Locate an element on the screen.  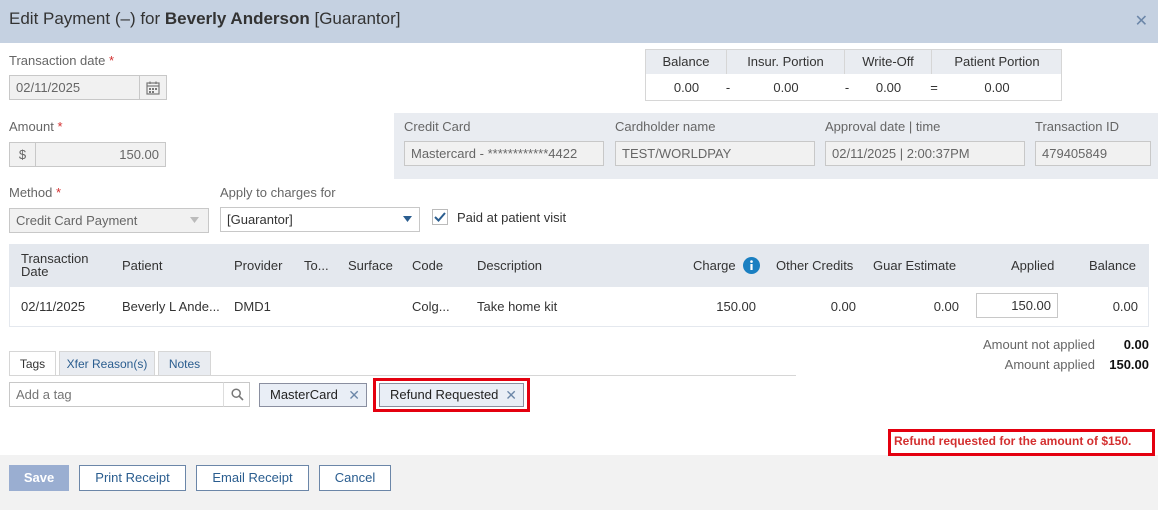
amount-label: Amount * is located at coordinates (36, 126).